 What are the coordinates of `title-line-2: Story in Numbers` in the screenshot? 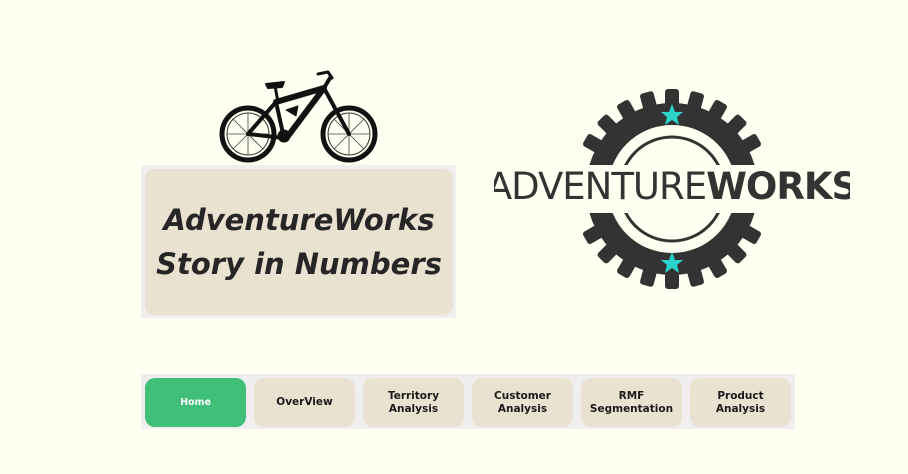 It's located at (299, 264).